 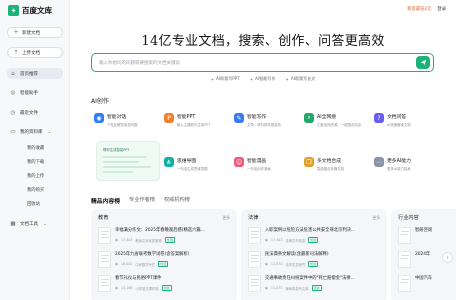 What do you see at coordinates (13, 112) in the screenshot?
I see `clock-icon: ◷` at bounding box center [13, 112].